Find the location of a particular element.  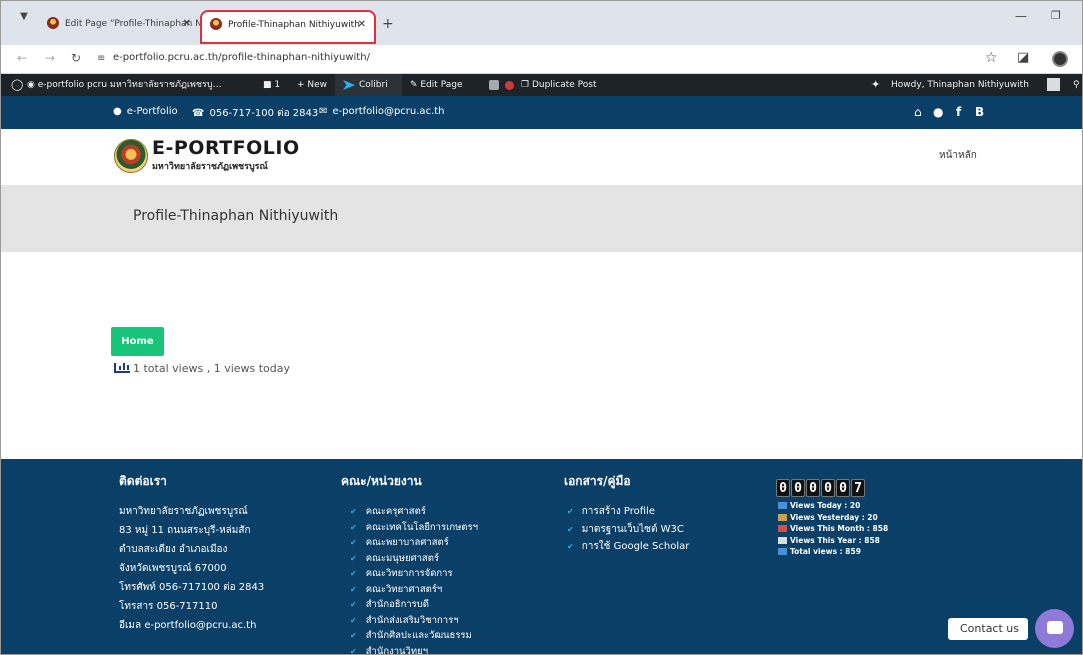

stat-views-year: Views This Year : 858 is located at coordinates (833, 541).